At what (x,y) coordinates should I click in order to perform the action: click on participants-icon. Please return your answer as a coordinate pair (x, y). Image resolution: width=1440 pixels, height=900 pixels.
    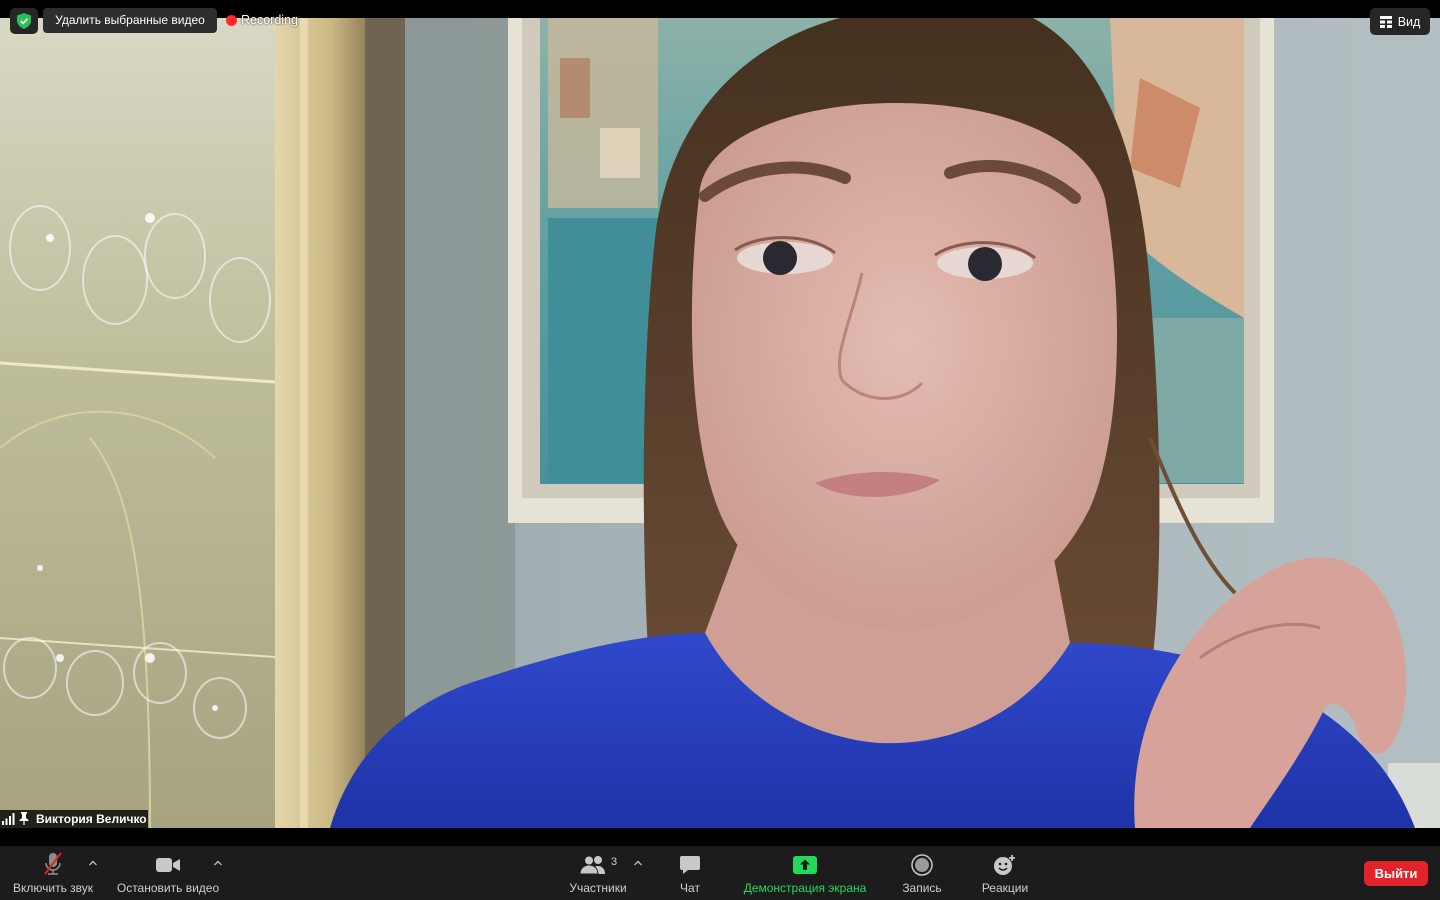
    Looking at the image, I should click on (592, 865).